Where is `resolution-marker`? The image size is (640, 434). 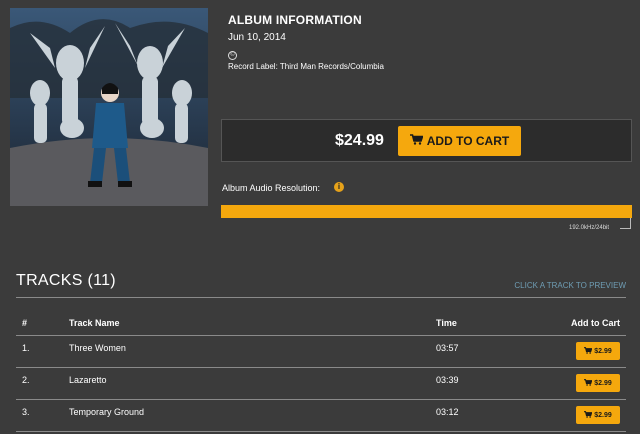 resolution-marker is located at coordinates (630, 223).